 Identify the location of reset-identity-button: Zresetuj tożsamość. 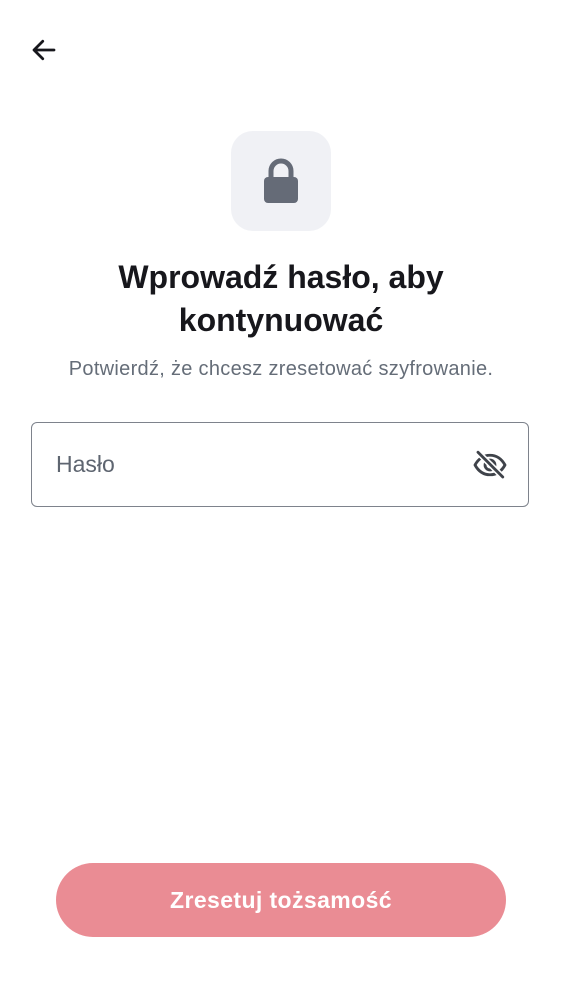
(281, 900).